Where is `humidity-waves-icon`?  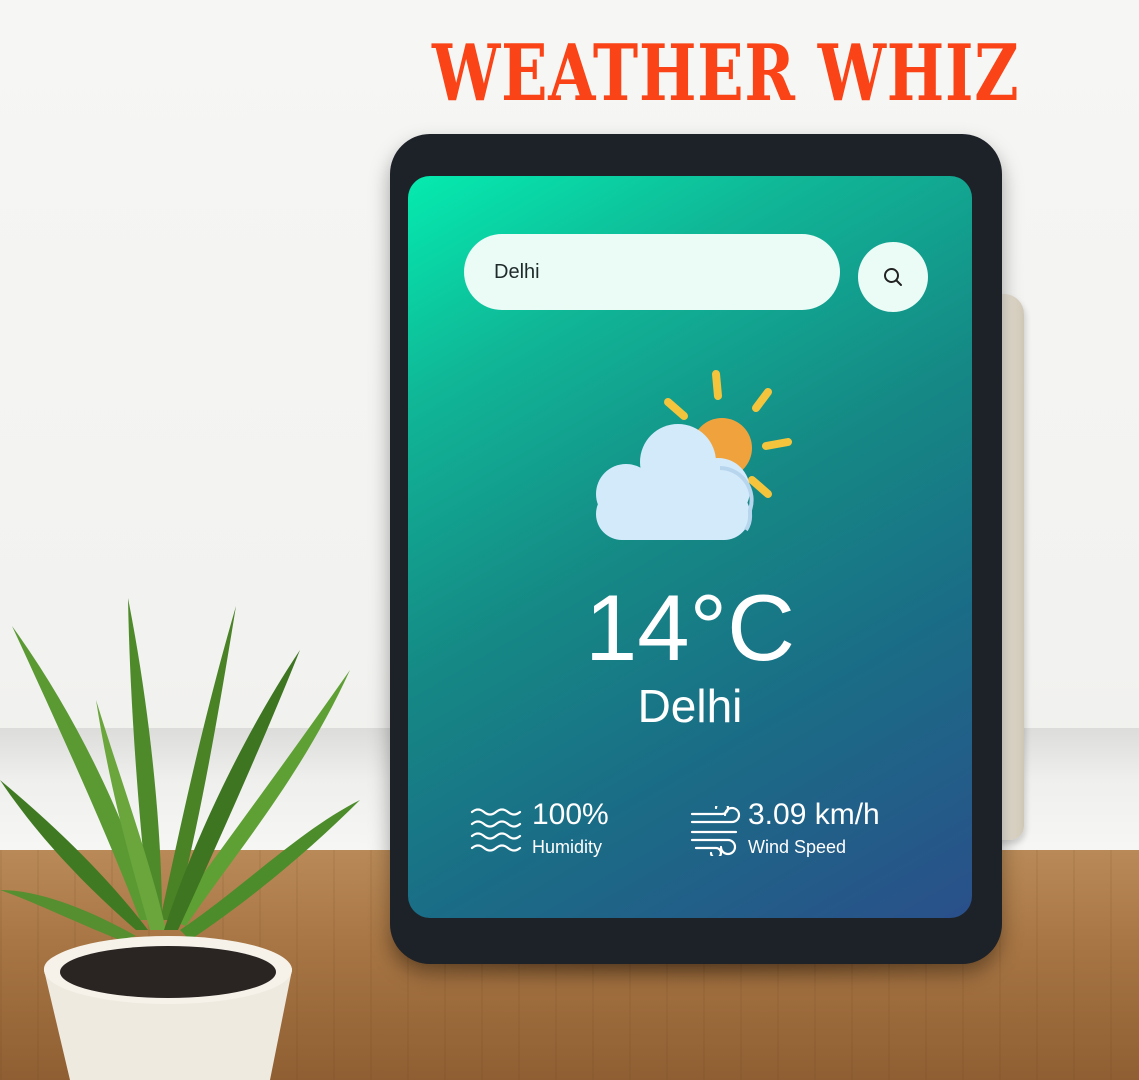 humidity-waves-icon is located at coordinates (496, 830).